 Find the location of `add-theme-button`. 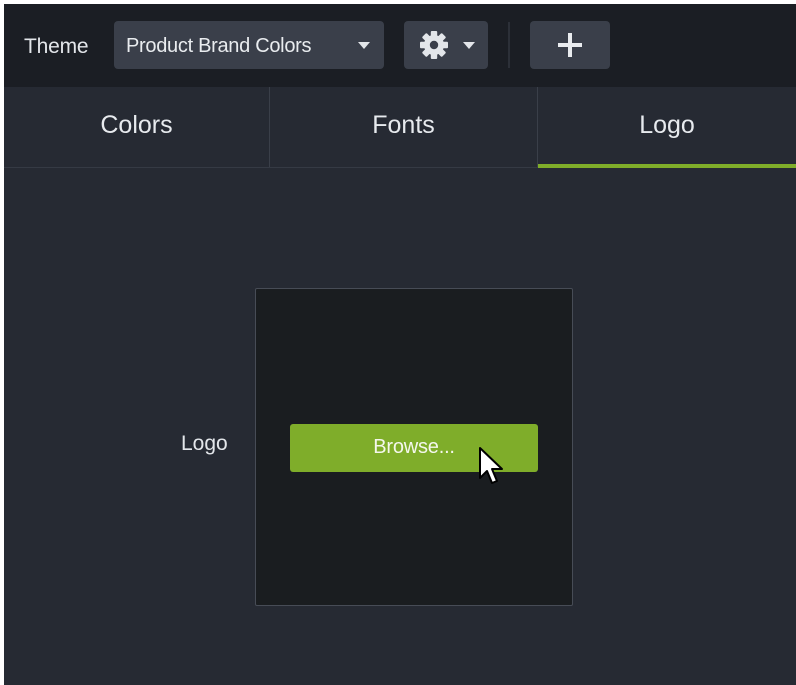

add-theme-button is located at coordinates (570, 45).